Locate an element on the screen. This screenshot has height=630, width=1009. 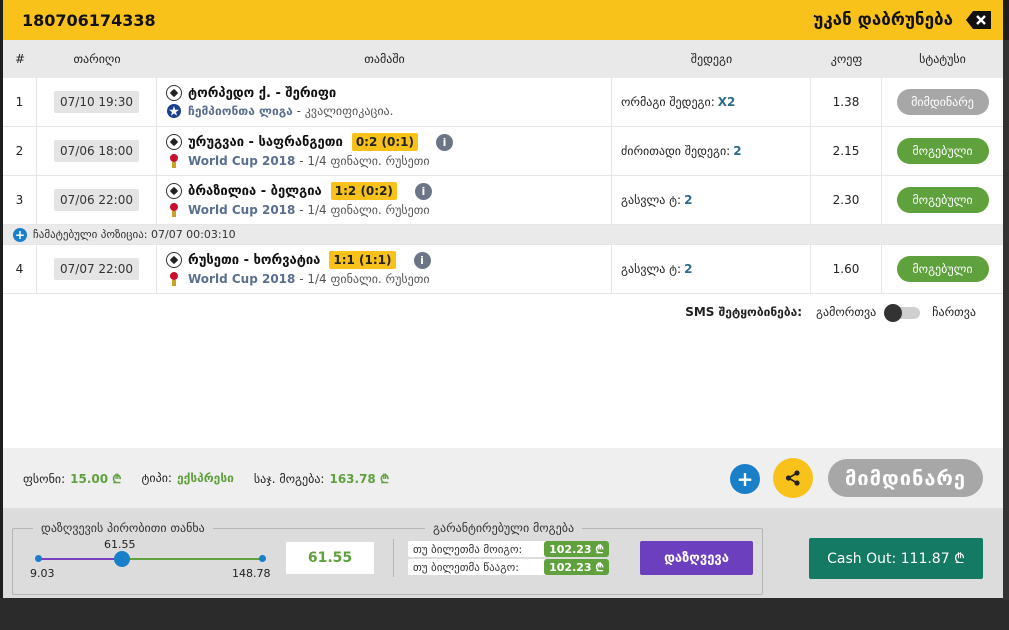
insurance-amount-input: 61.55 is located at coordinates (330, 558).